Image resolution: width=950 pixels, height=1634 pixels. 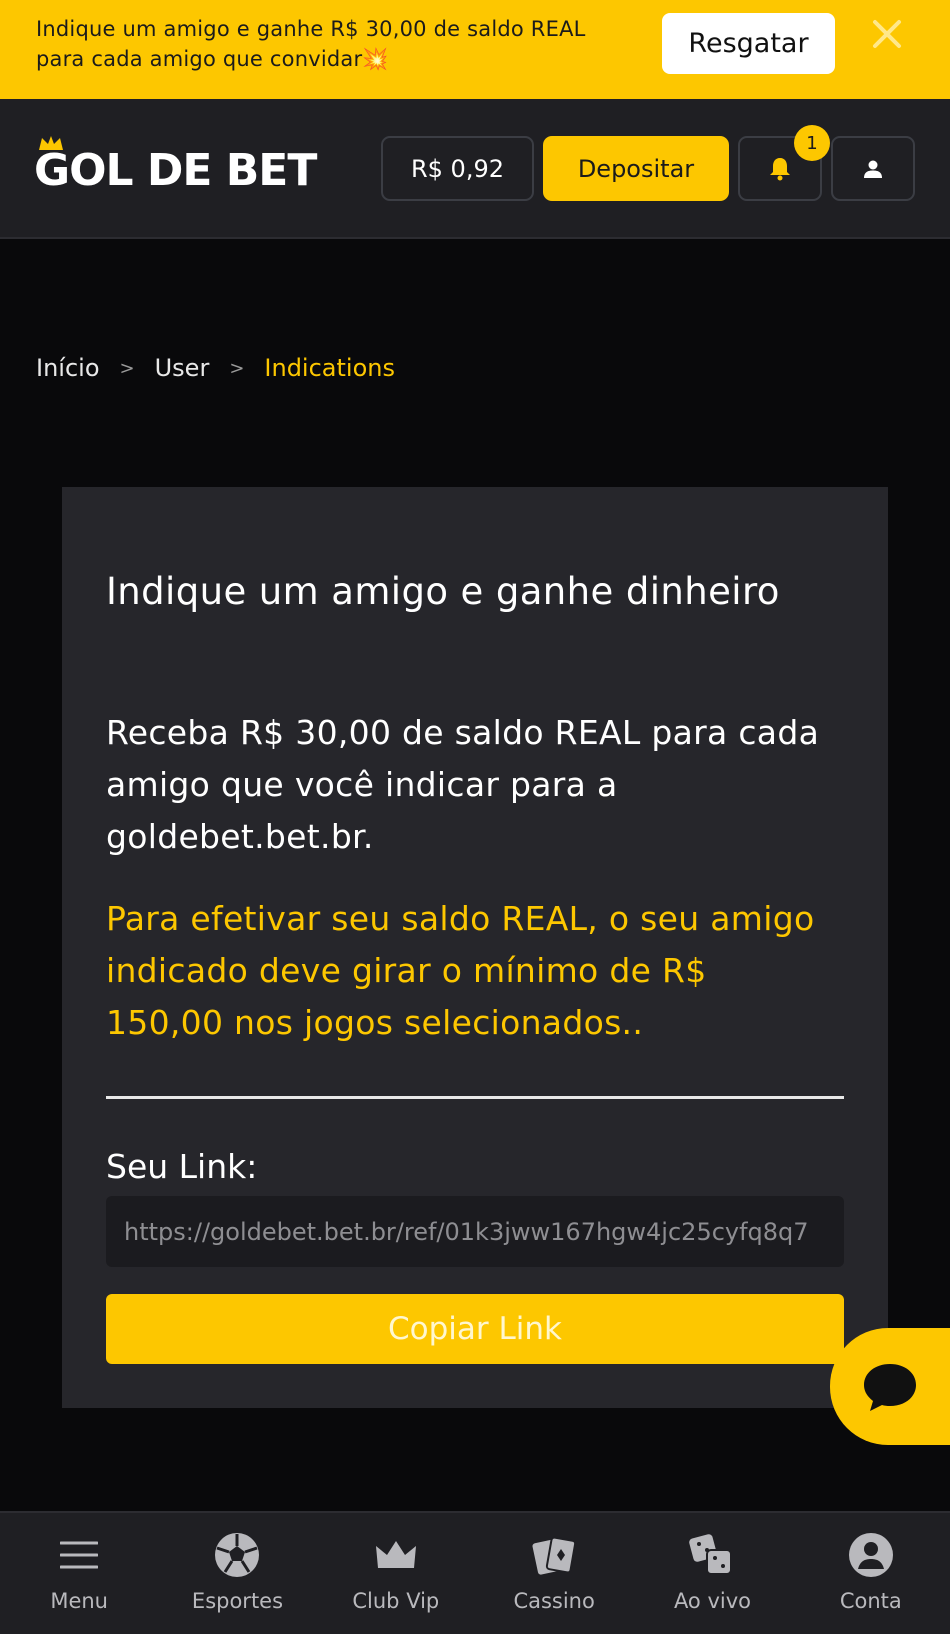 I want to click on user-icon, so click(x=873, y=169).